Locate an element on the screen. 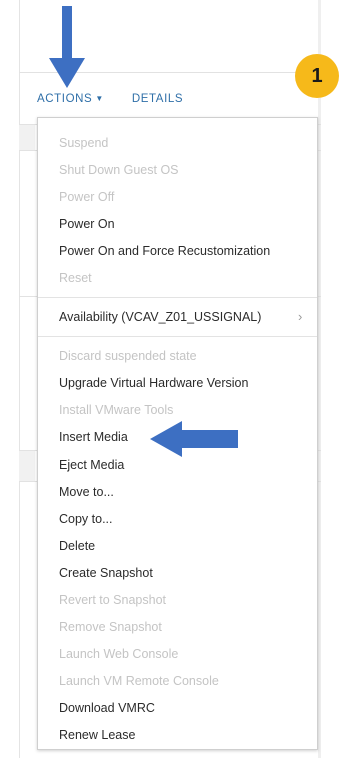 The image size is (339, 758). chevron-down-icon: ▼ is located at coordinates (99, 98).